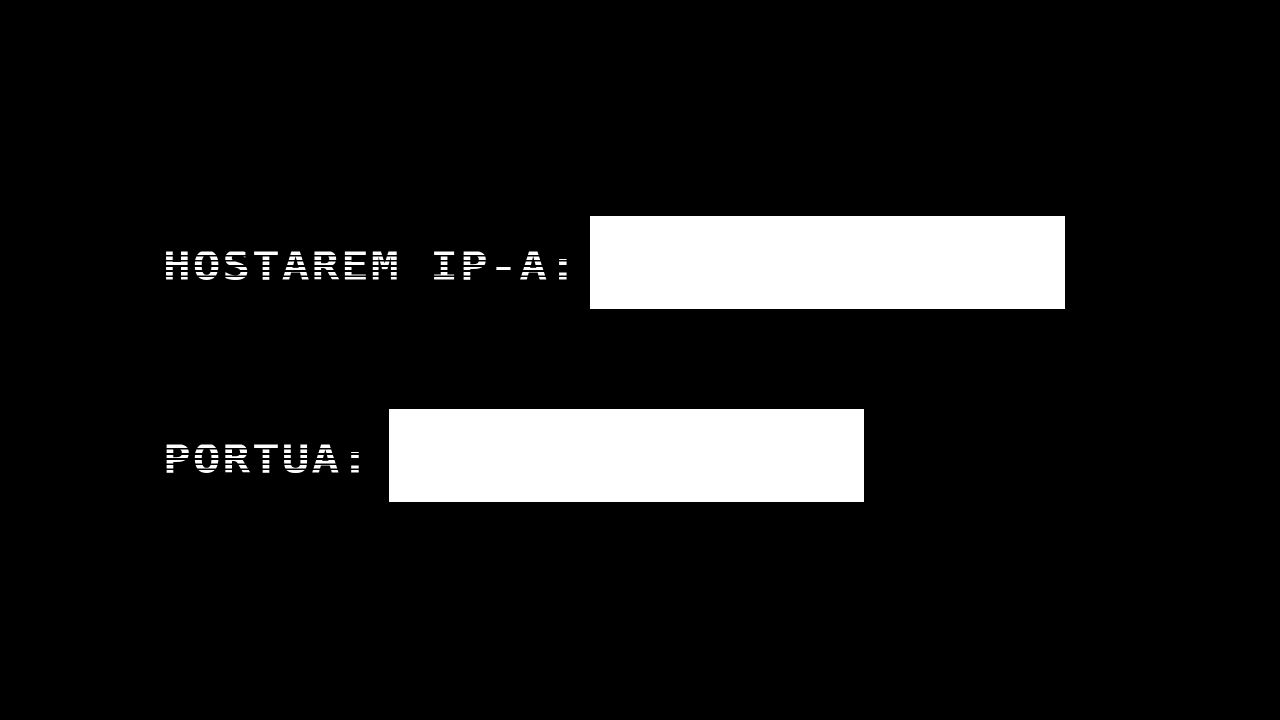 This screenshot has height=720, width=1280. Describe the element at coordinates (371, 266) in the screenshot. I see `host-ip-label: HOSTAREM IP-A:` at that location.